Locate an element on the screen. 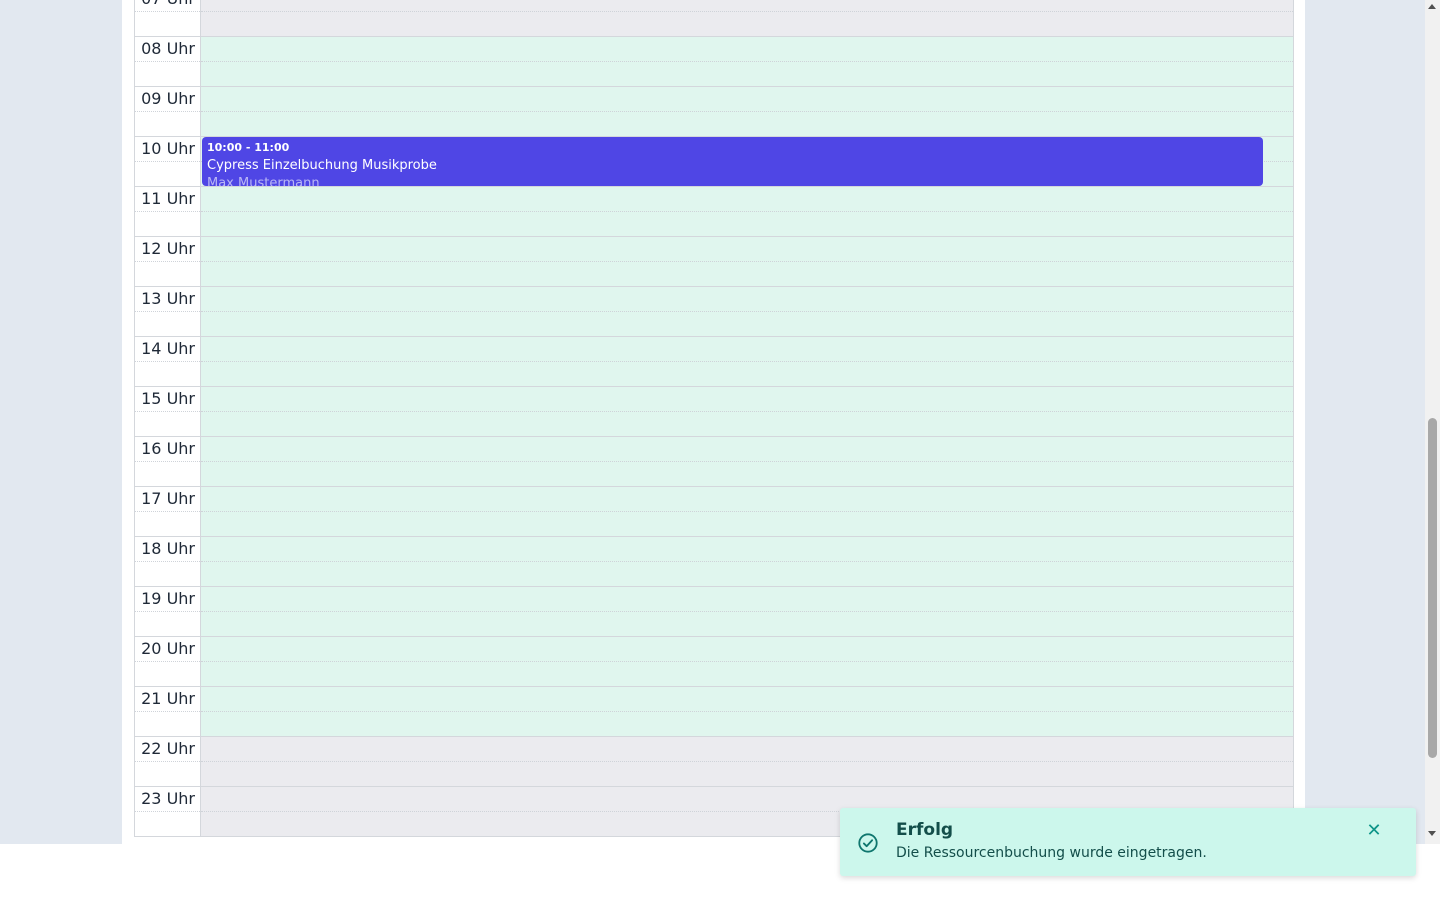 Image resolution: width=1440 pixels, height=900 pixels. time-slot-hour: 13 Uhr is located at coordinates (167, 298).